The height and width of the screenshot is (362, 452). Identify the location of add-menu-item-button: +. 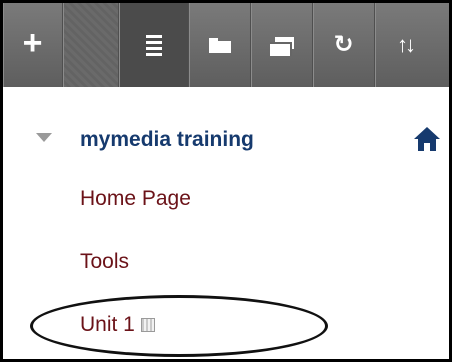
(33, 45).